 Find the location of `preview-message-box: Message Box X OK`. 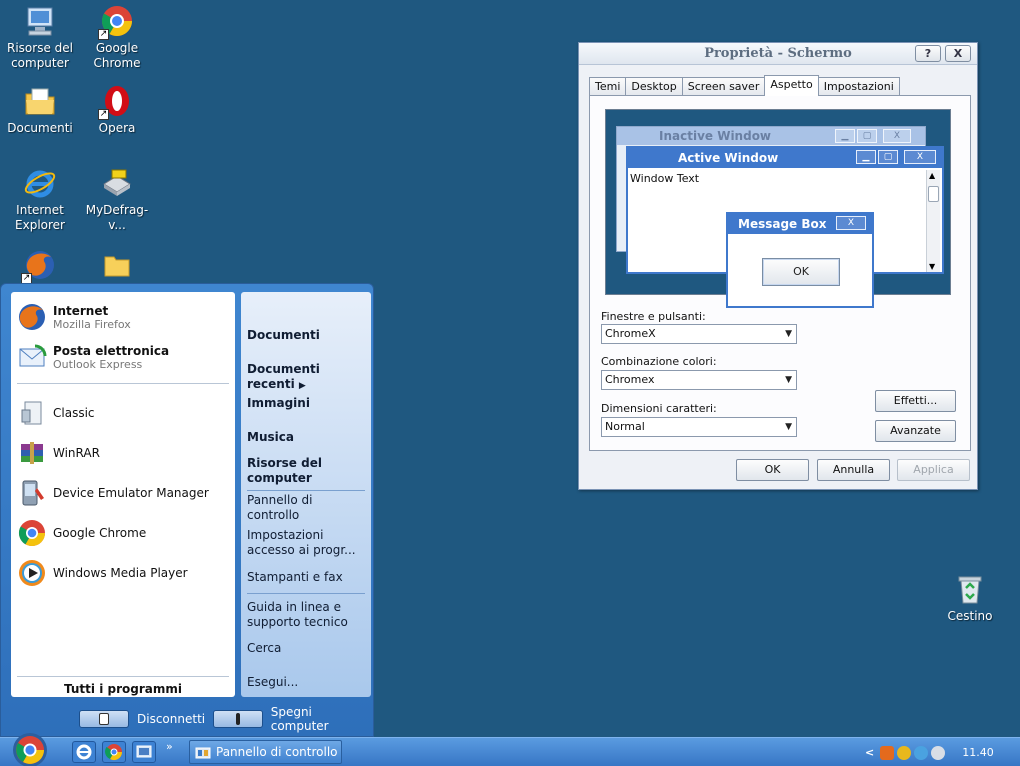

preview-message-box: Message Box X OK is located at coordinates (800, 260).